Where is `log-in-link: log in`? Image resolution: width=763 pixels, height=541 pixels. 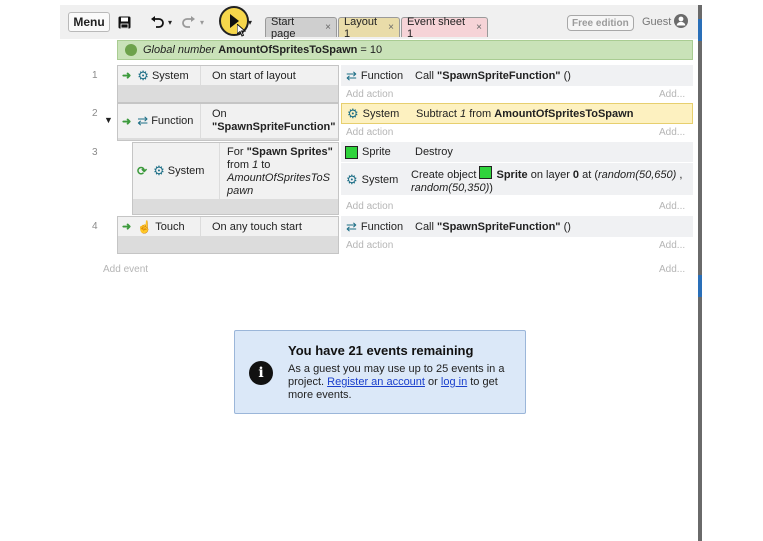 log-in-link: log in is located at coordinates (454, 382).